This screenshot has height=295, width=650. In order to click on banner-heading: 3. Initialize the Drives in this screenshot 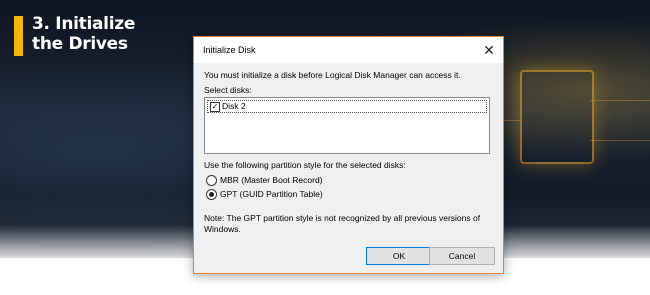, I will do `click(83, 34)`.